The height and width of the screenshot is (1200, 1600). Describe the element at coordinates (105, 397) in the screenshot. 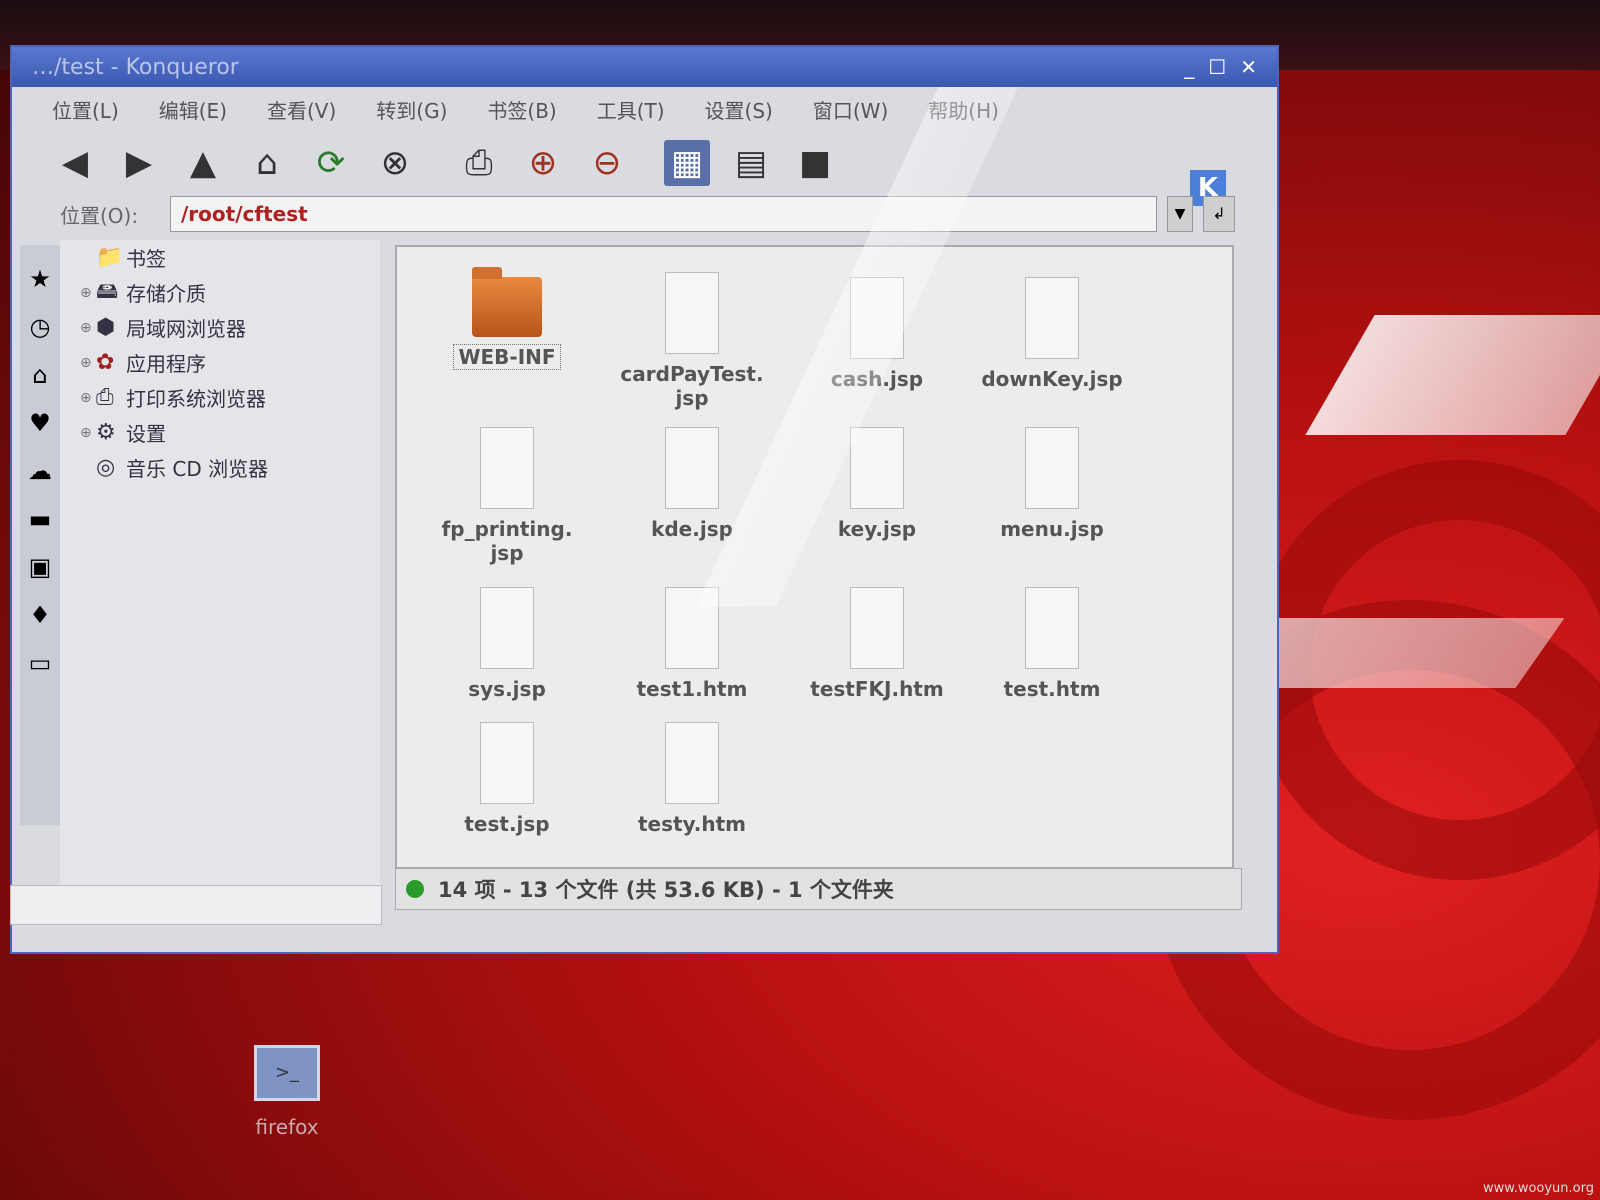

I see `printer-icon: ⎙` at that location.